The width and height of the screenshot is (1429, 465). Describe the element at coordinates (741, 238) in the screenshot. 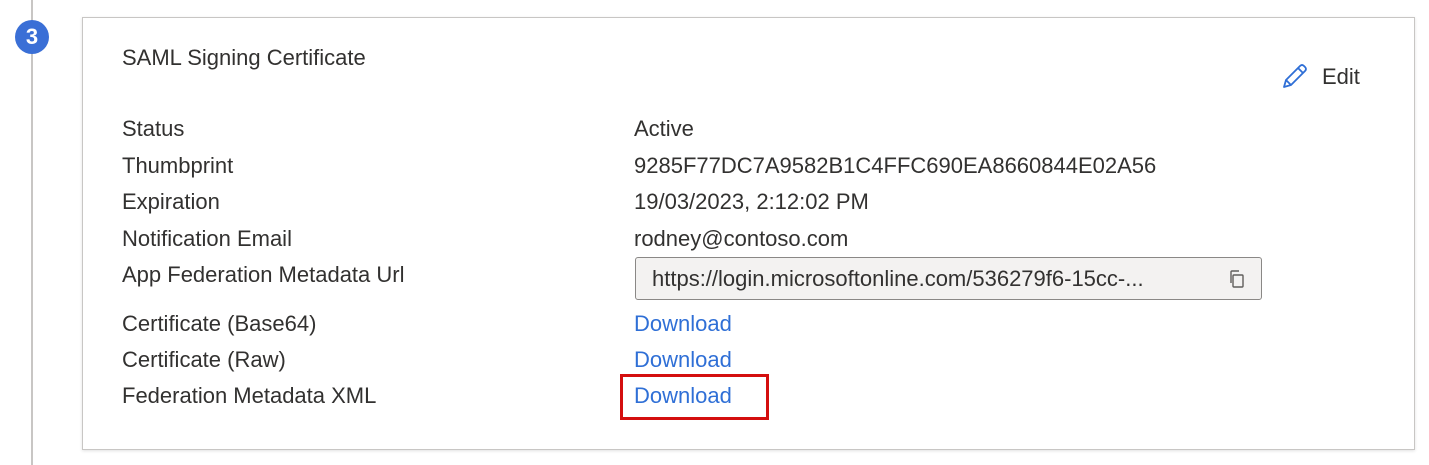

I see `notification-email-value: rodney@contoso.com` at that location.